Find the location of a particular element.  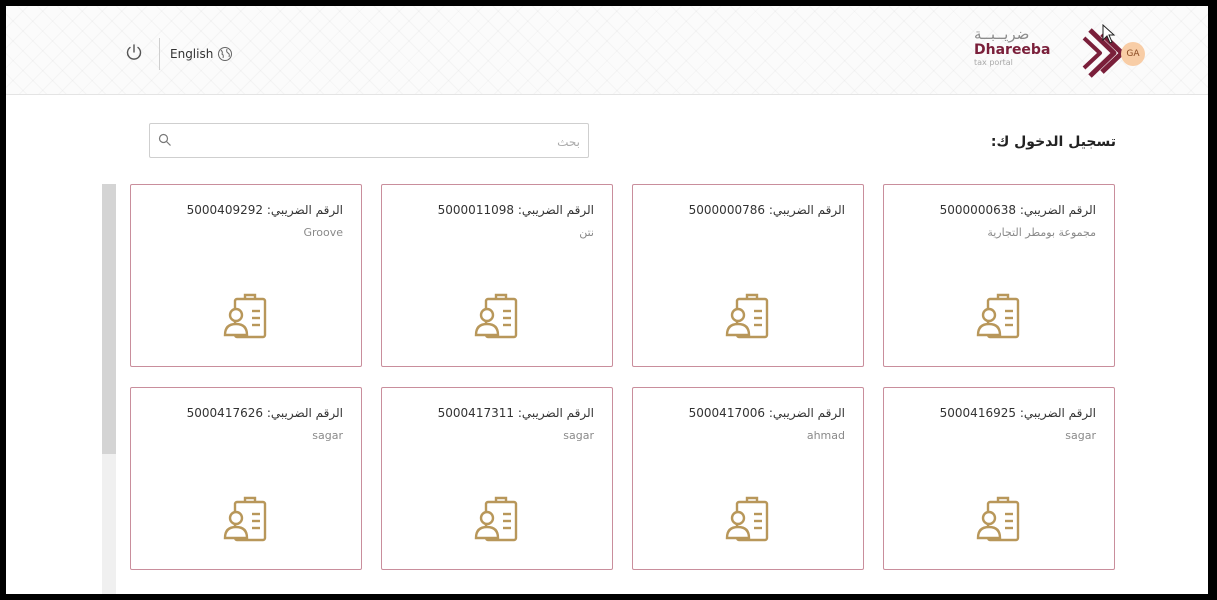

card-tax-number: الرقم الضريبي: 5000417626 is located at coordinates (264, 413).